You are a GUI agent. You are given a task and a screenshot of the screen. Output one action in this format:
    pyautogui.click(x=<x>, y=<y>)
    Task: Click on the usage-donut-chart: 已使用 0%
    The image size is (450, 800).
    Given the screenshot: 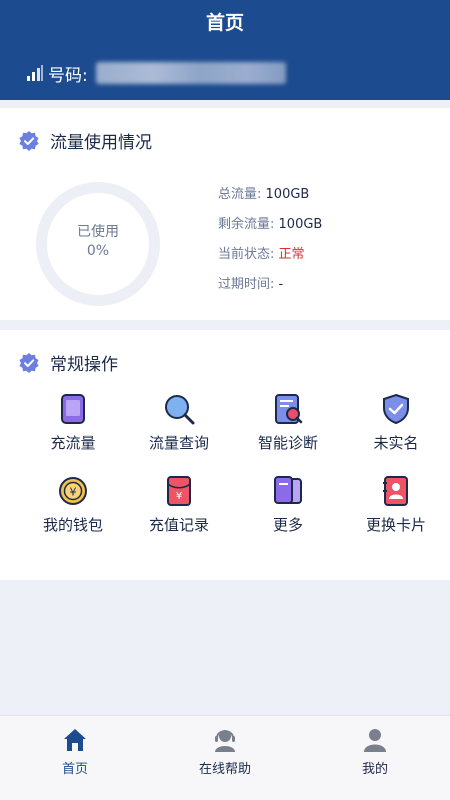 What is the action you would take?
    pyautogui.click(x=98, y=244)
    